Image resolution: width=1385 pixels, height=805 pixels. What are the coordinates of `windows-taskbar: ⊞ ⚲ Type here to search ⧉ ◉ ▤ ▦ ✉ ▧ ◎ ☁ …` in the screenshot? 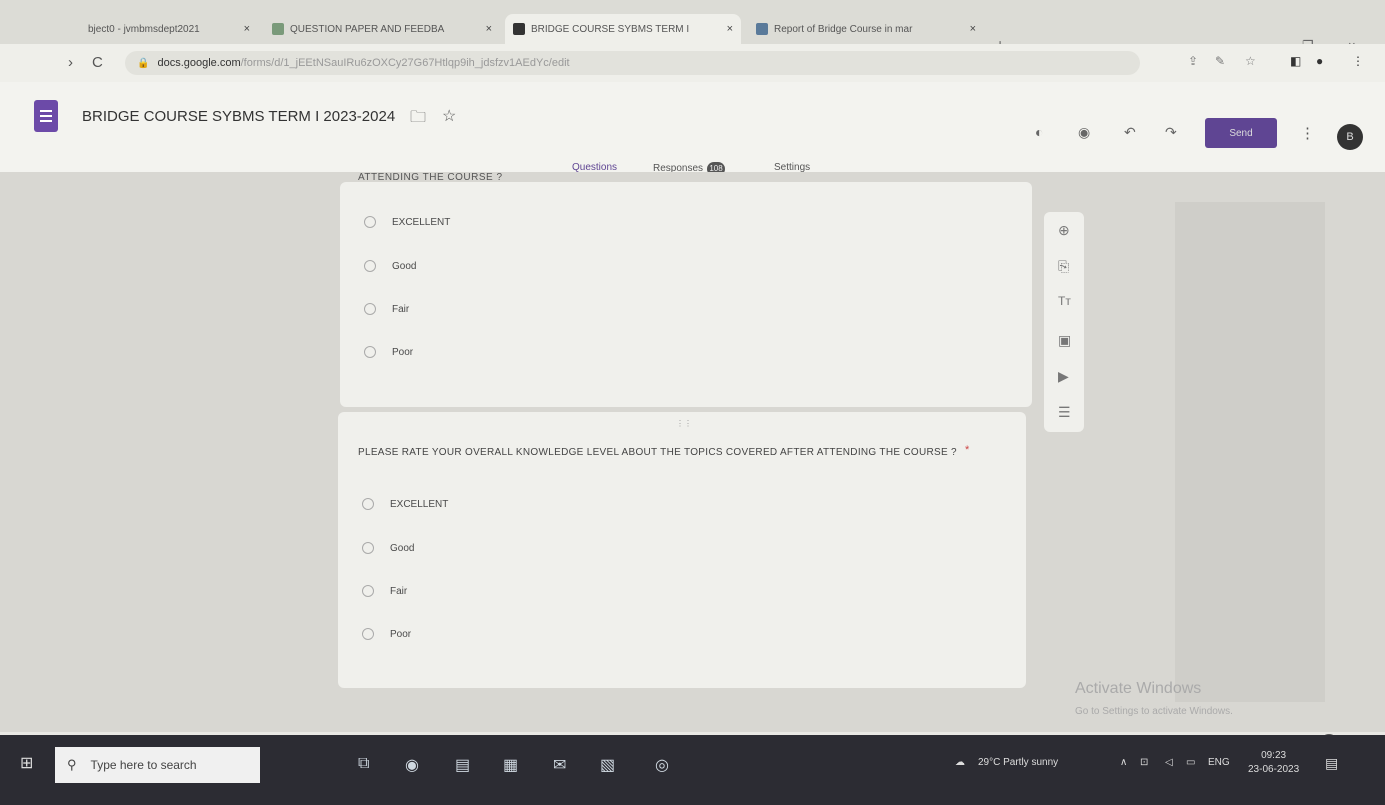 It's located at (692, 770).